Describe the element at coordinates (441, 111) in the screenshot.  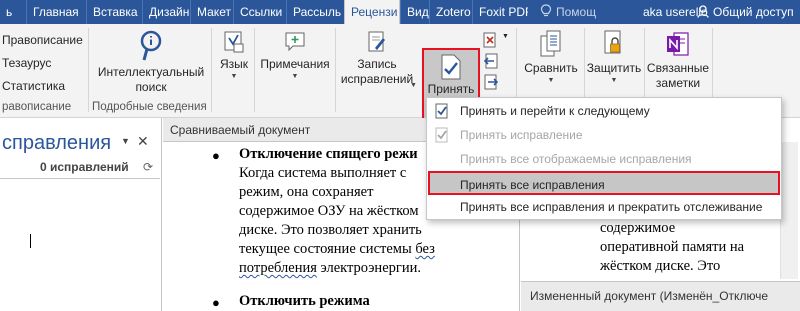
I see `accept-next-icon` at that location.